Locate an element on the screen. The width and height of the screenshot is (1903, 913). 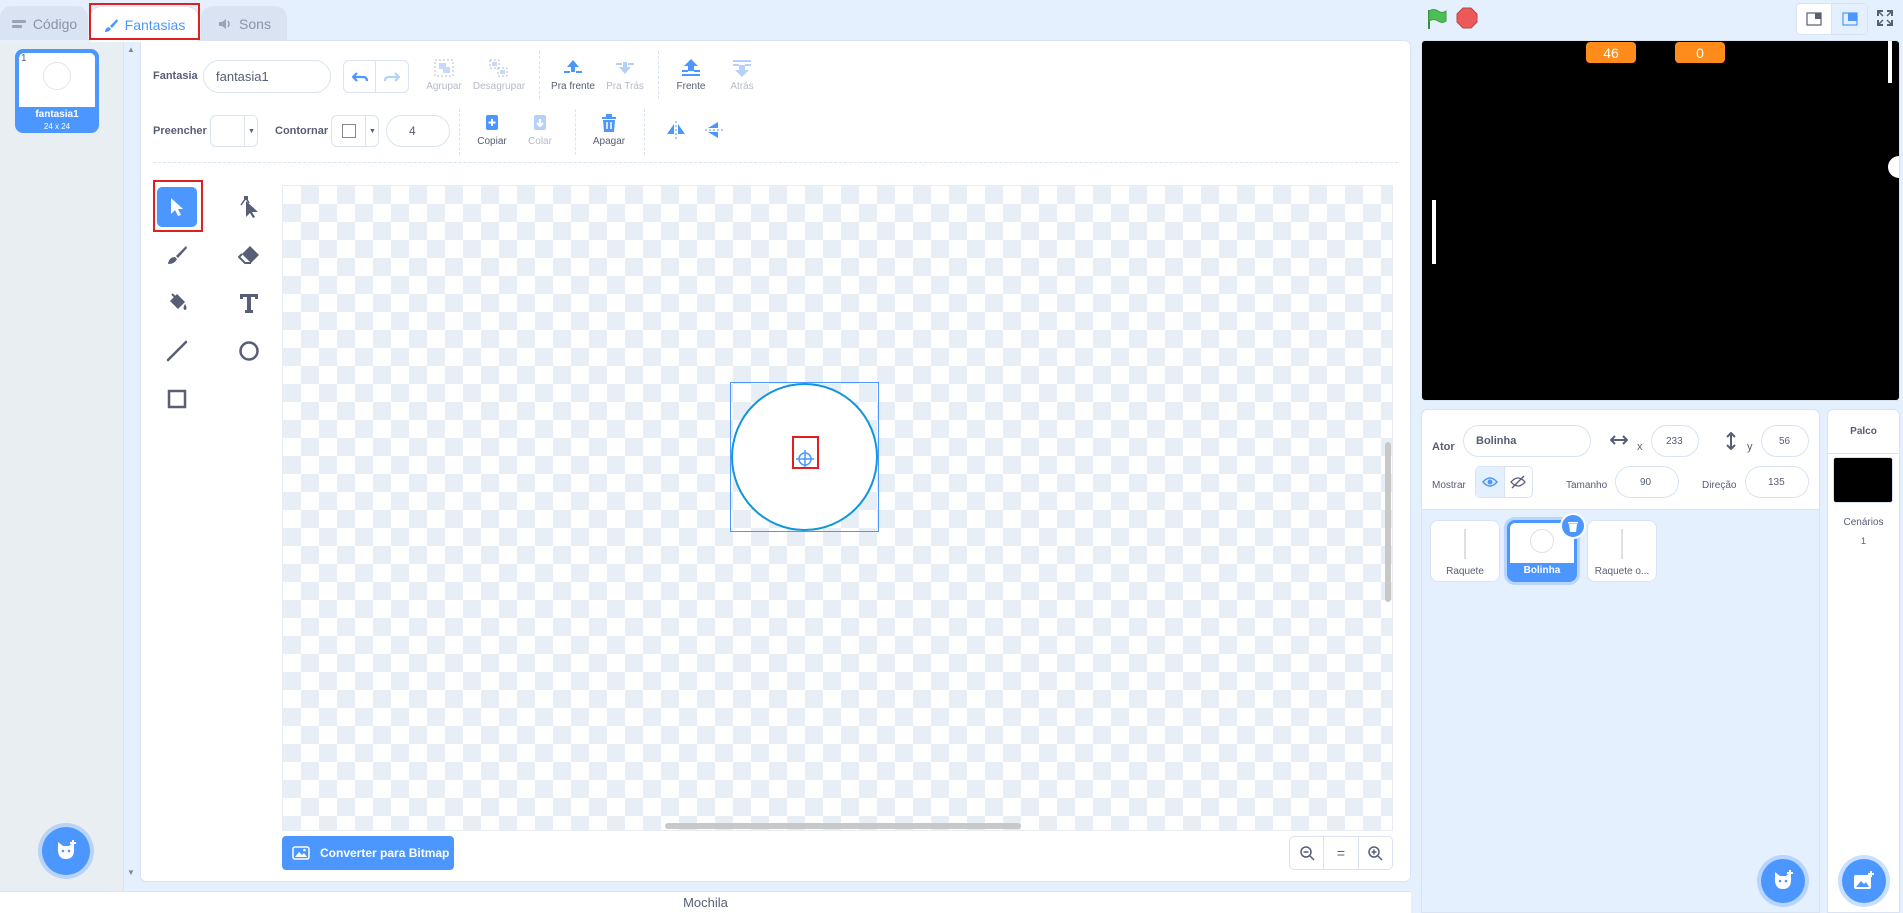
divider is located at coordinates (644, 132).